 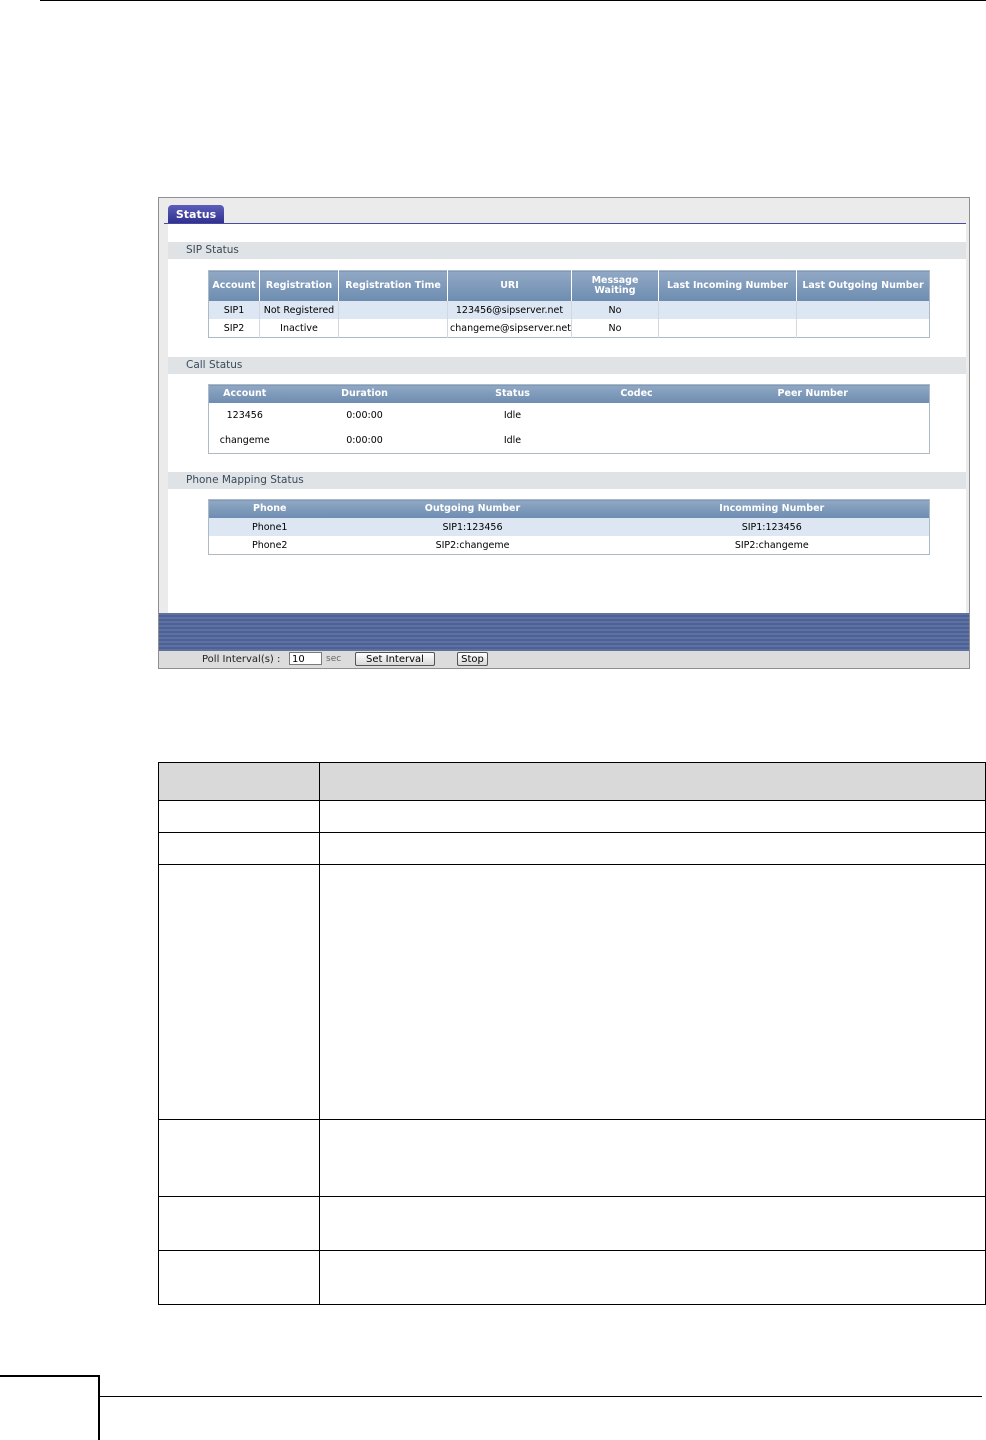 What do you see at coordinates (244, 440) in the screenshot?
I see `cell: changeme` at bounding box center [244, 440].